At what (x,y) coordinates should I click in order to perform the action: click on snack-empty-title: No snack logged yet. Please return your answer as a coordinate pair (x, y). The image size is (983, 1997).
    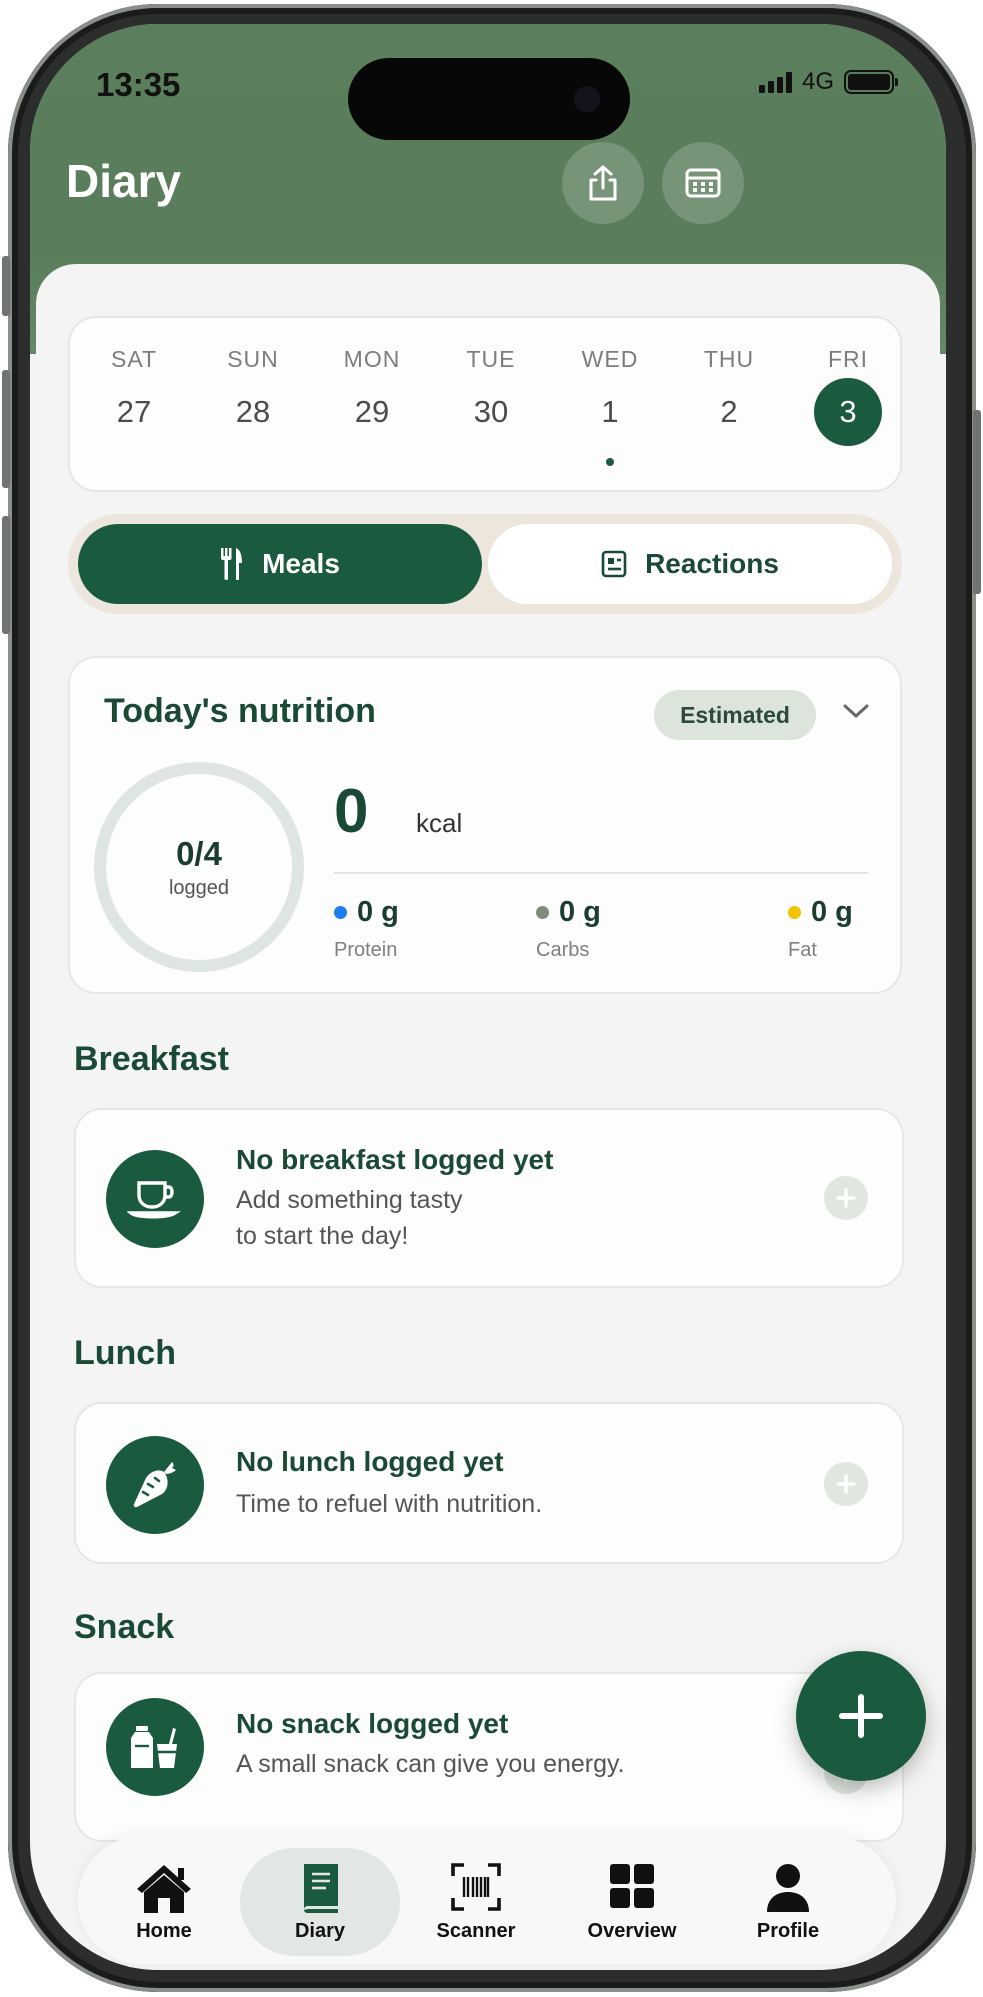
    Looking at the image, I should click on (372, 1723).